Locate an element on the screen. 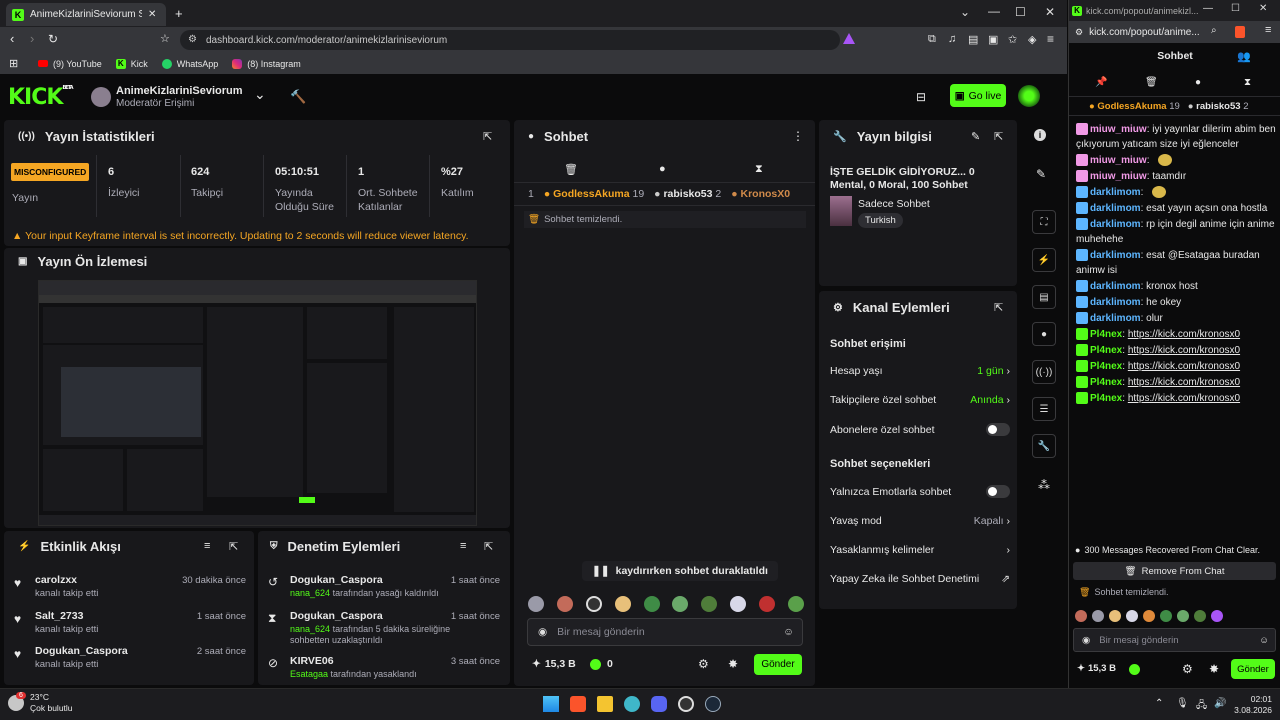 This screenshot has height=720, width=1280. popout-message-input: ◉ Bir mesaj gönderin ☺ is located at coordinates (1174, 640).